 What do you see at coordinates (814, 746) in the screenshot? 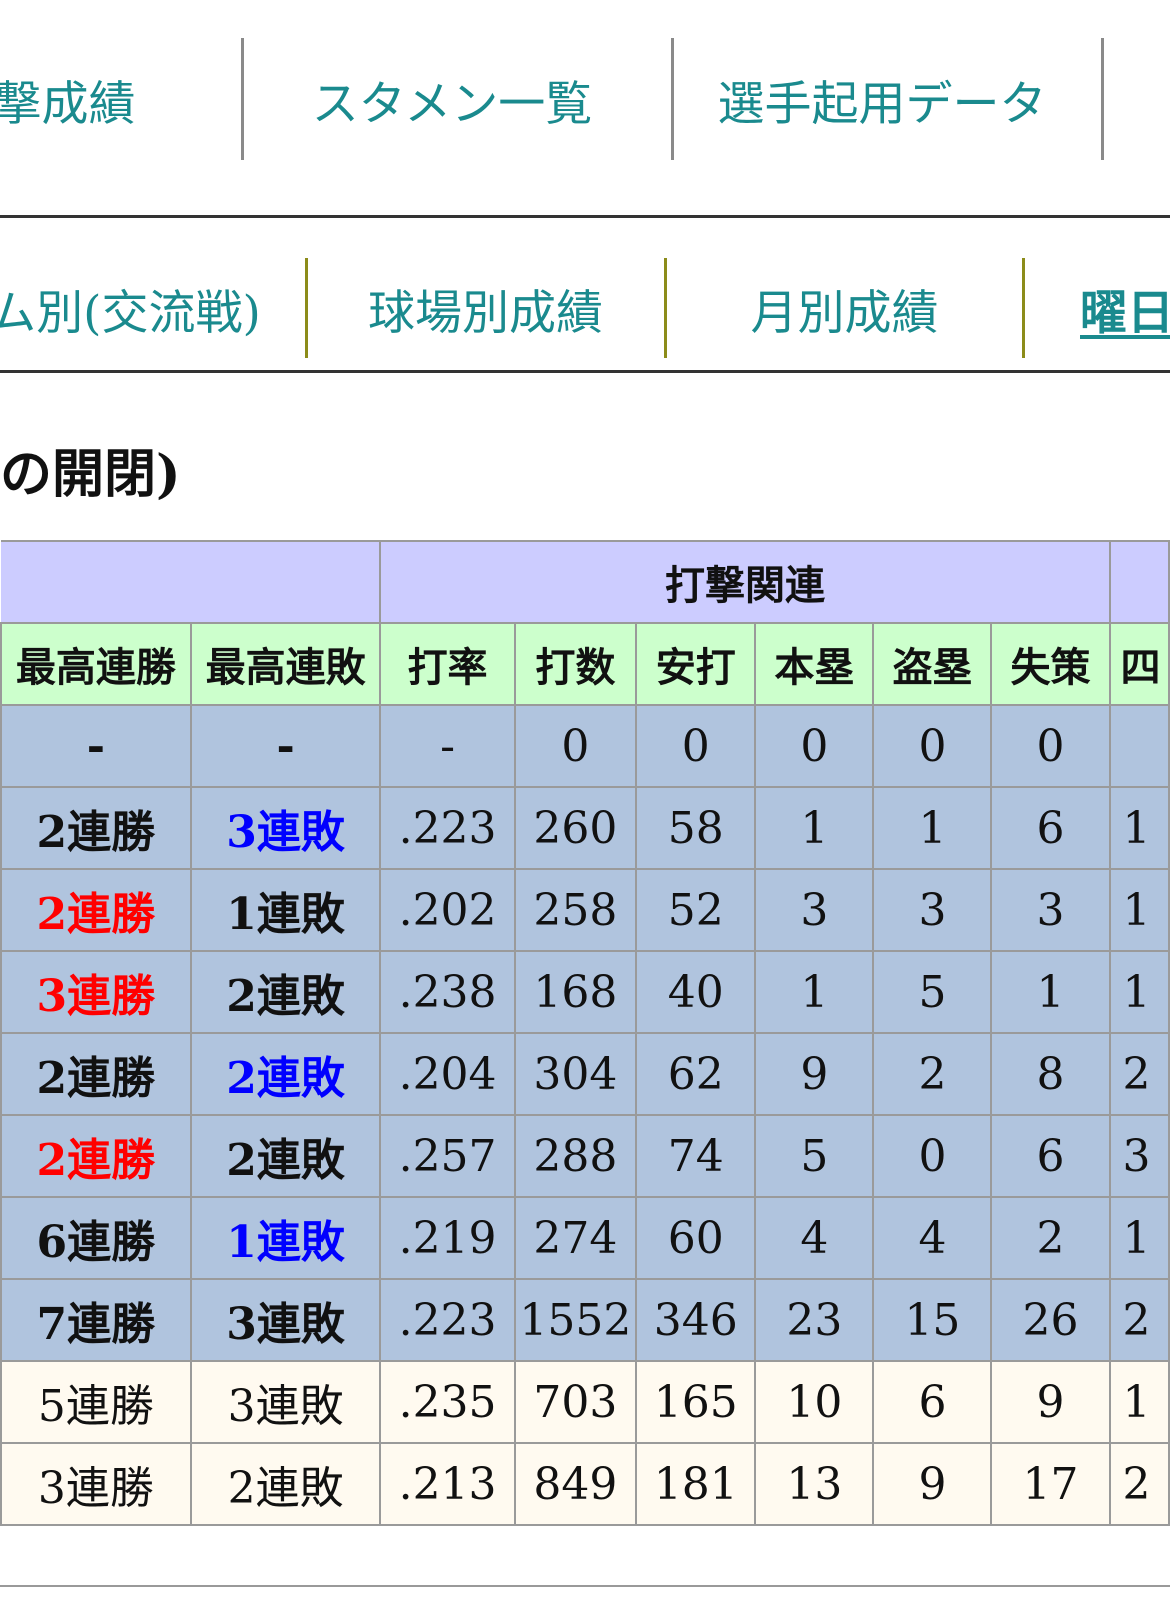
I see `cell-home-runs: 0` at bounding box center [814, 746].